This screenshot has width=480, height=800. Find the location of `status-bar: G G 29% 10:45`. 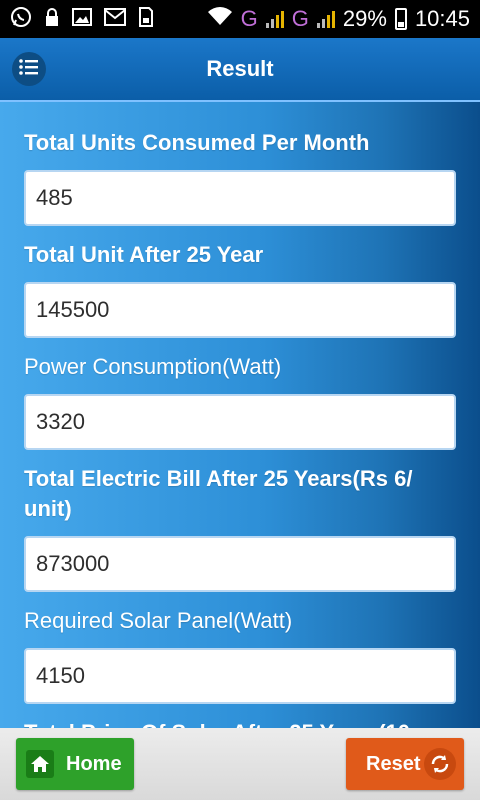

status-bar: G G 29% 10:45 is located at coordinates (240, 19).